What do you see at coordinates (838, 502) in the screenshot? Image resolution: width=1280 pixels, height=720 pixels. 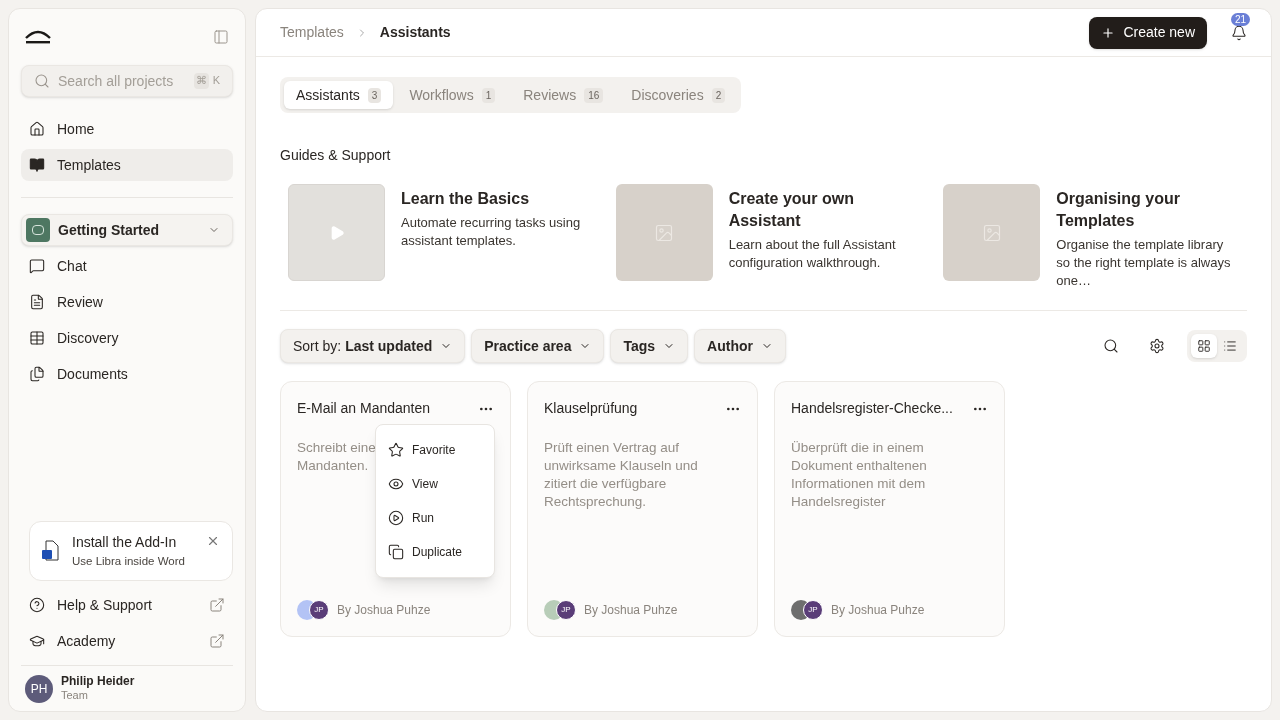 I see `card-description-line: Handelsregister` at bounding box center [838, 502].